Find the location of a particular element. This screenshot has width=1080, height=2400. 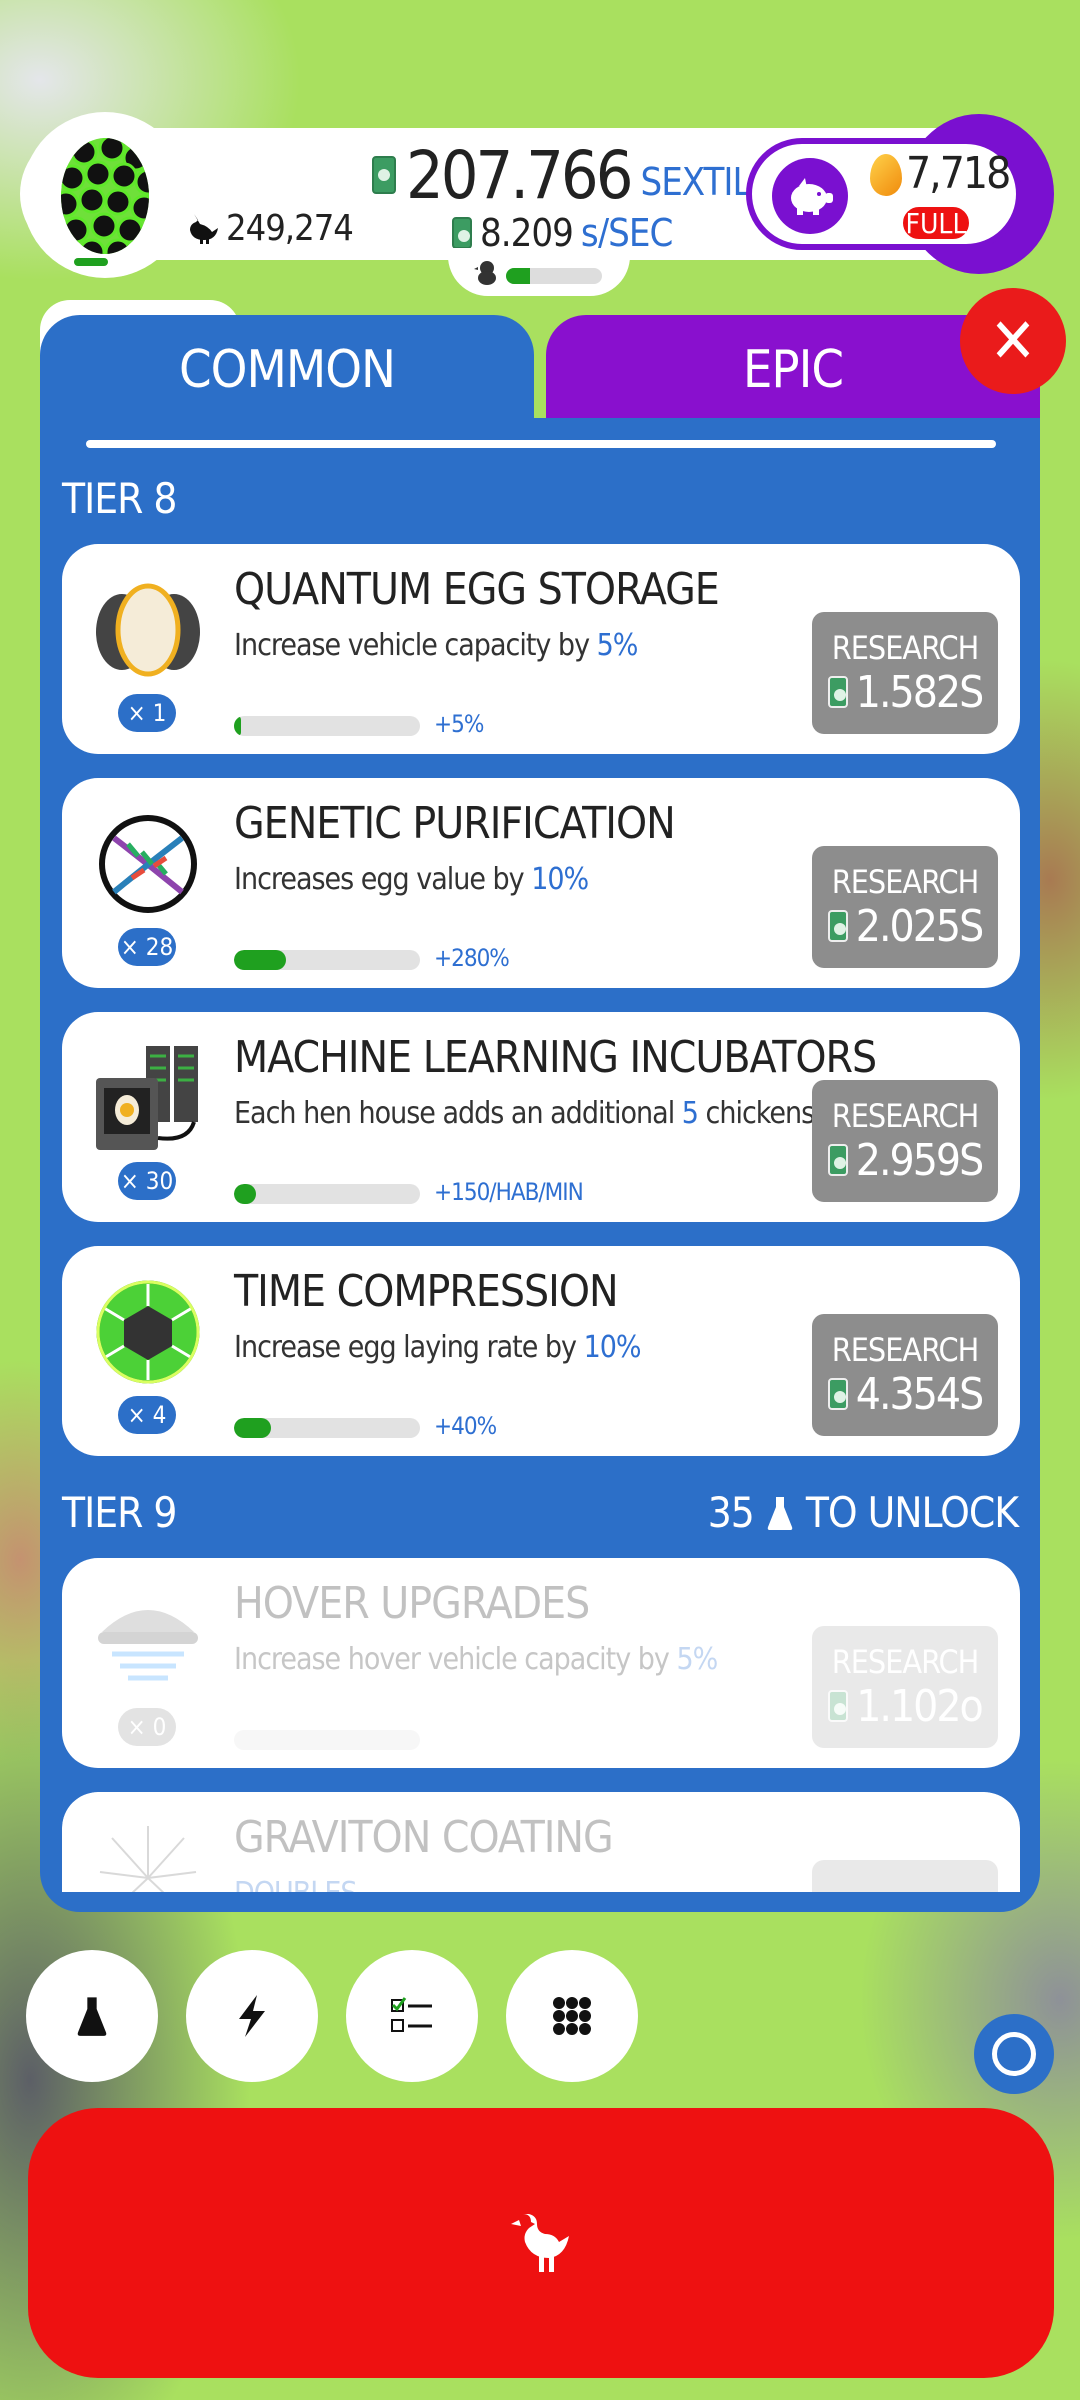

chicken-count-text: 249,274 is located at coordinates (290, 228).